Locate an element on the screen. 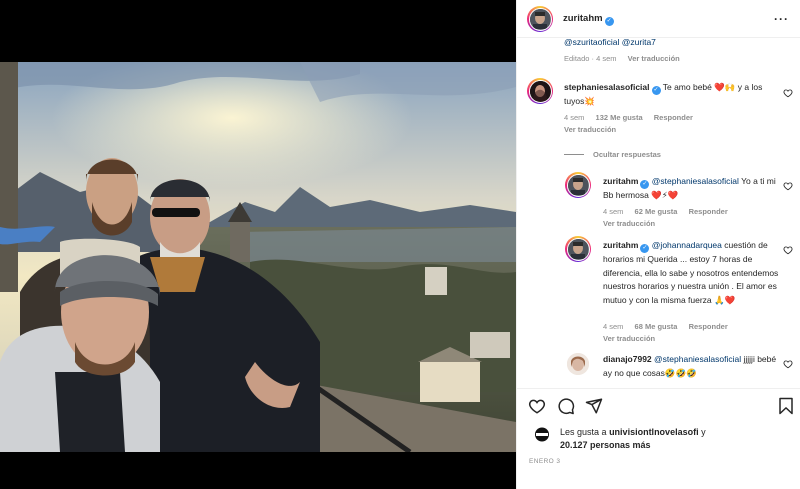 This screenshot has width=800, height=489. comment-meta: 4 sem 132 Me gusta Responder is located at coordinates (633, 117).